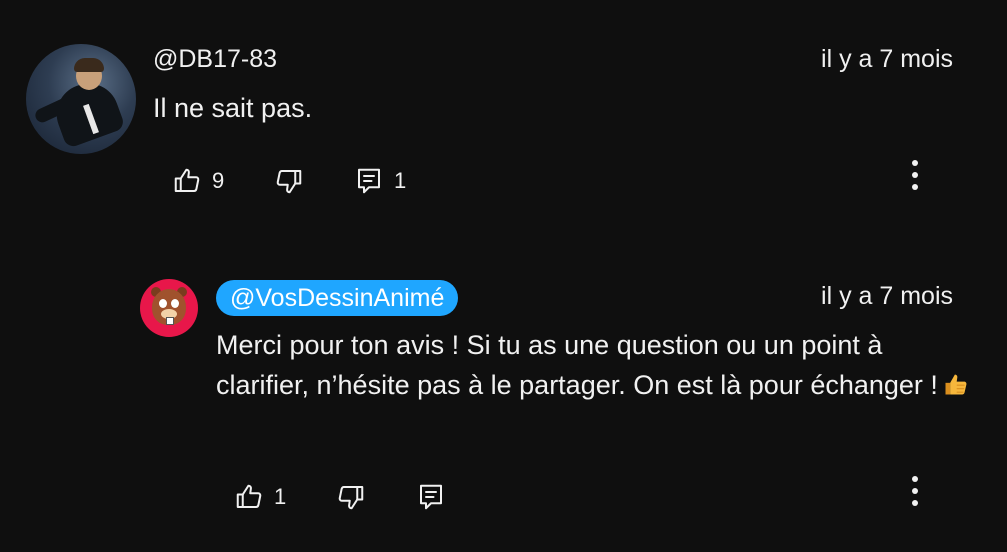 This screenshot has width=1007, height=552. I want to click on reply-button, so click(431, 497).